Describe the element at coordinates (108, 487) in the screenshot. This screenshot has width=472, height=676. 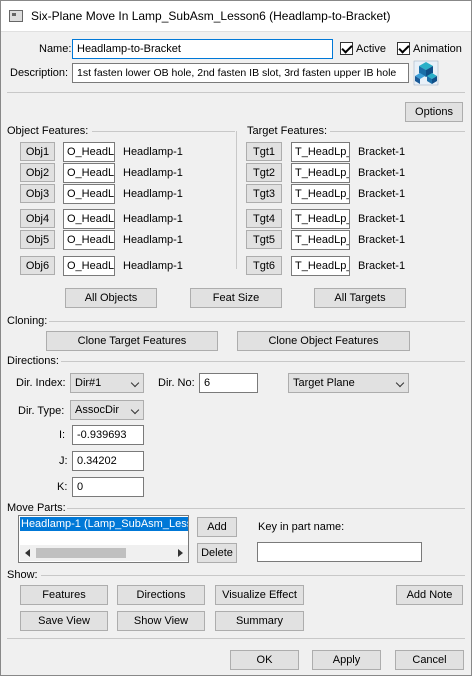
I see `k-field: 0` at that location.